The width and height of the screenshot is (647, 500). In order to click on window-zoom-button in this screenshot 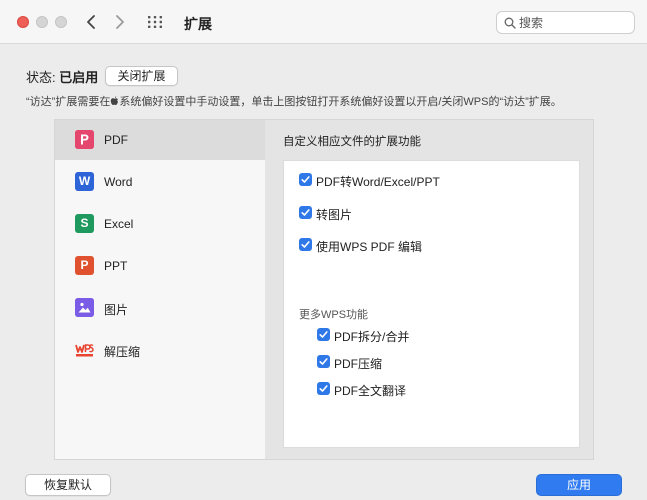, I will do `click(61, 22)`.